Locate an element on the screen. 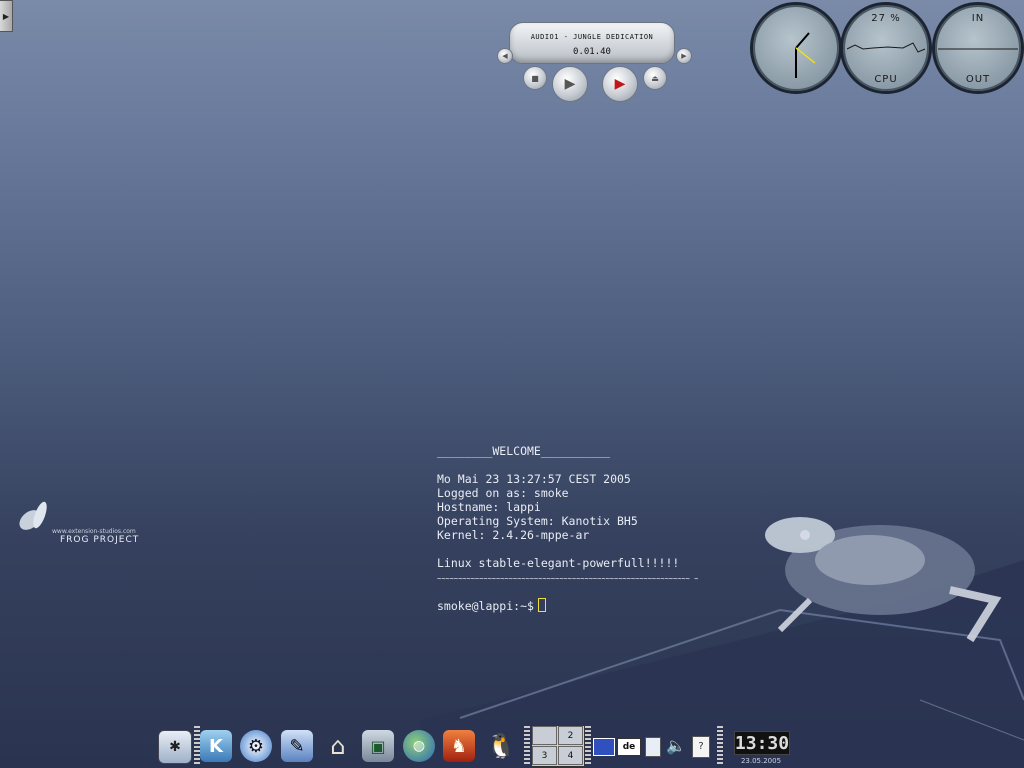 The height and width of the screenshot is (768, 1024). next-icon: ▶ is located at coordinates (684, 56).